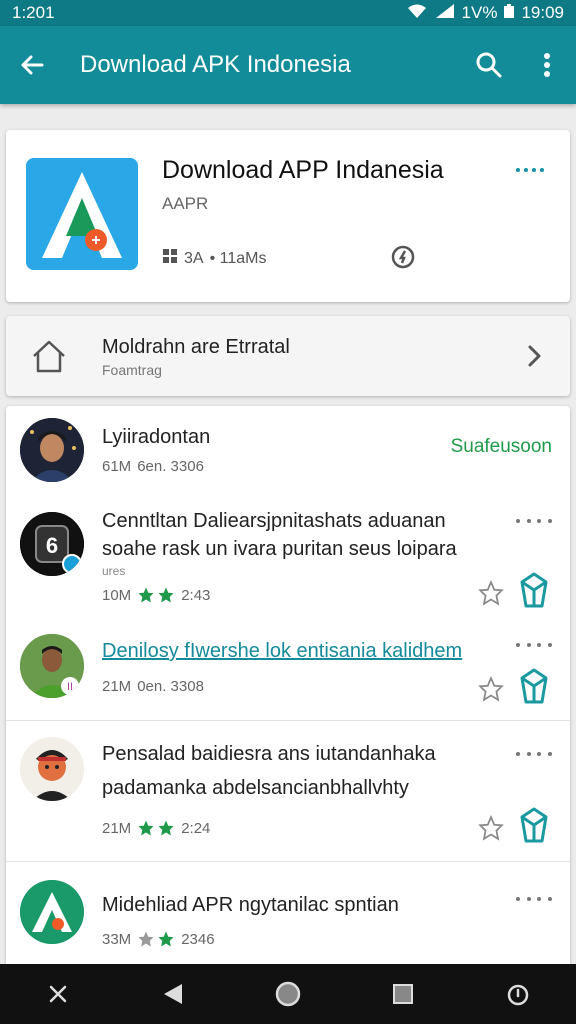  What do you see at coordinates (417, 13) in the screenshot?
I see `wifi-icon` at bounding box center [417, 13].